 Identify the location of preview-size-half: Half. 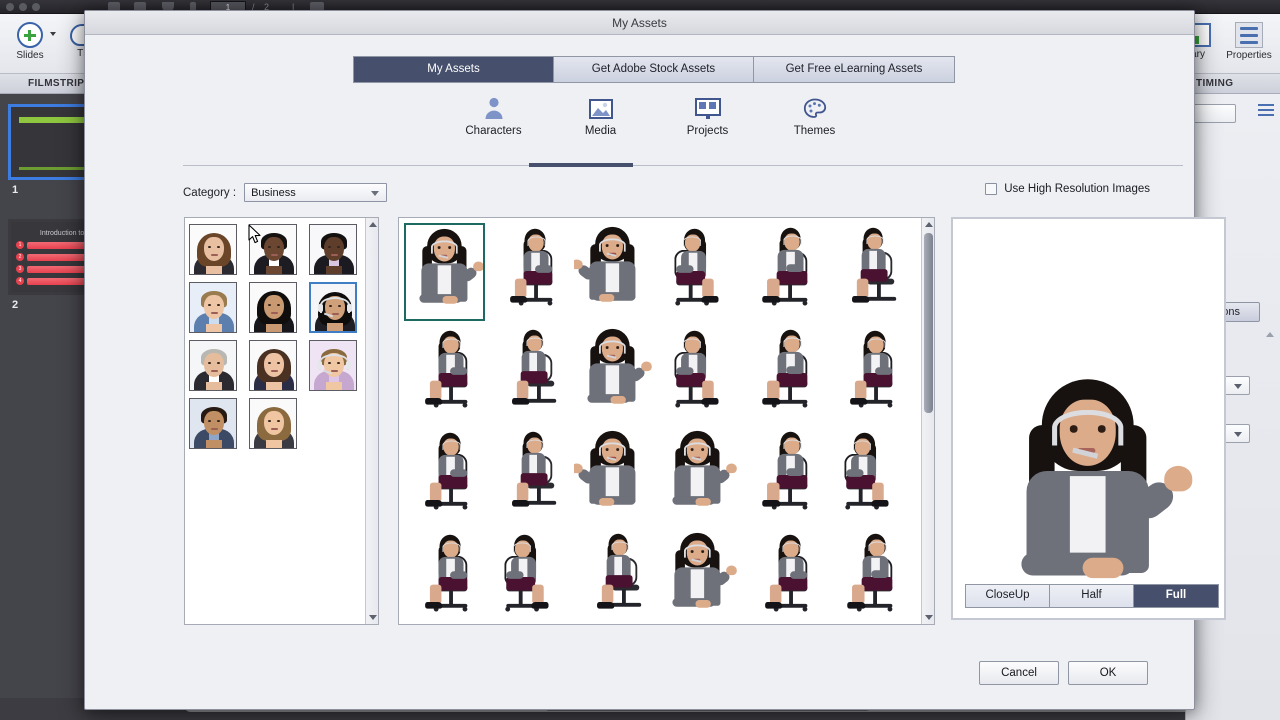
(1092, 596).